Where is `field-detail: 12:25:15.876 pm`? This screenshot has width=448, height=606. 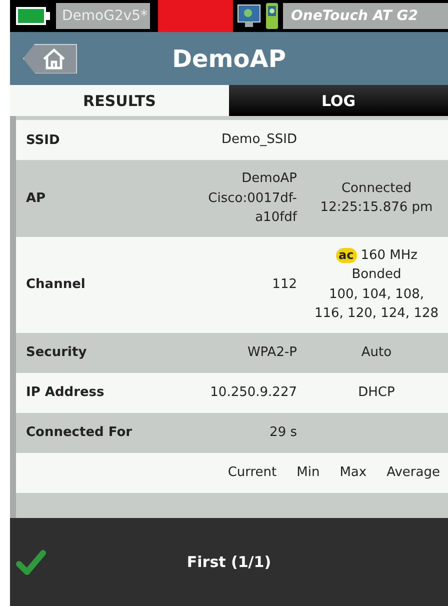
field-detail: 12:25:15.876 pm is located at coordinates (376, 208).